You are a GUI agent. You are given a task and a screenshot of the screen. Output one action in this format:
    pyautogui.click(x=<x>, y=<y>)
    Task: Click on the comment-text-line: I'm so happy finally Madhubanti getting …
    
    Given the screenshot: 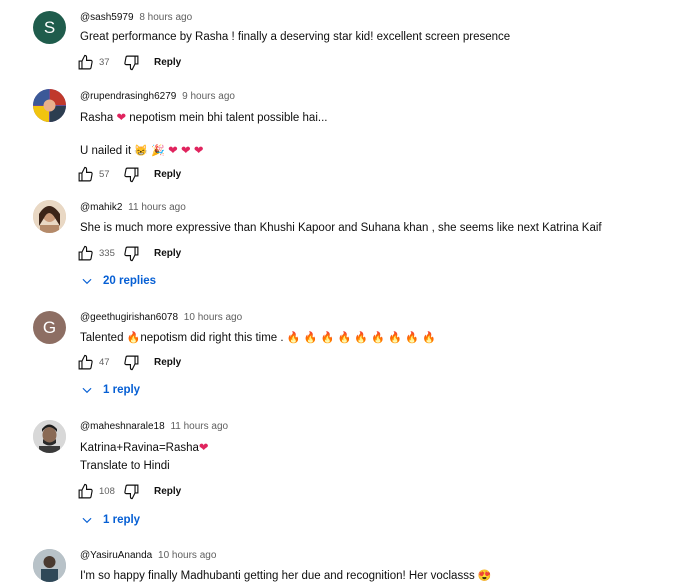 What is the action you would take?
    pyautogui.click(x=286, y=575)
    